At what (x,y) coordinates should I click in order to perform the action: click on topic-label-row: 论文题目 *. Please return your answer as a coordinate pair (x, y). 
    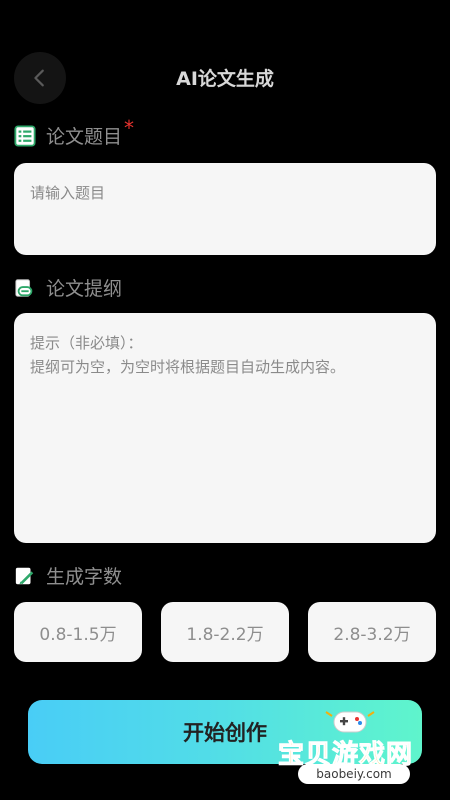
    Looking at the image, I should click on (74, 132).